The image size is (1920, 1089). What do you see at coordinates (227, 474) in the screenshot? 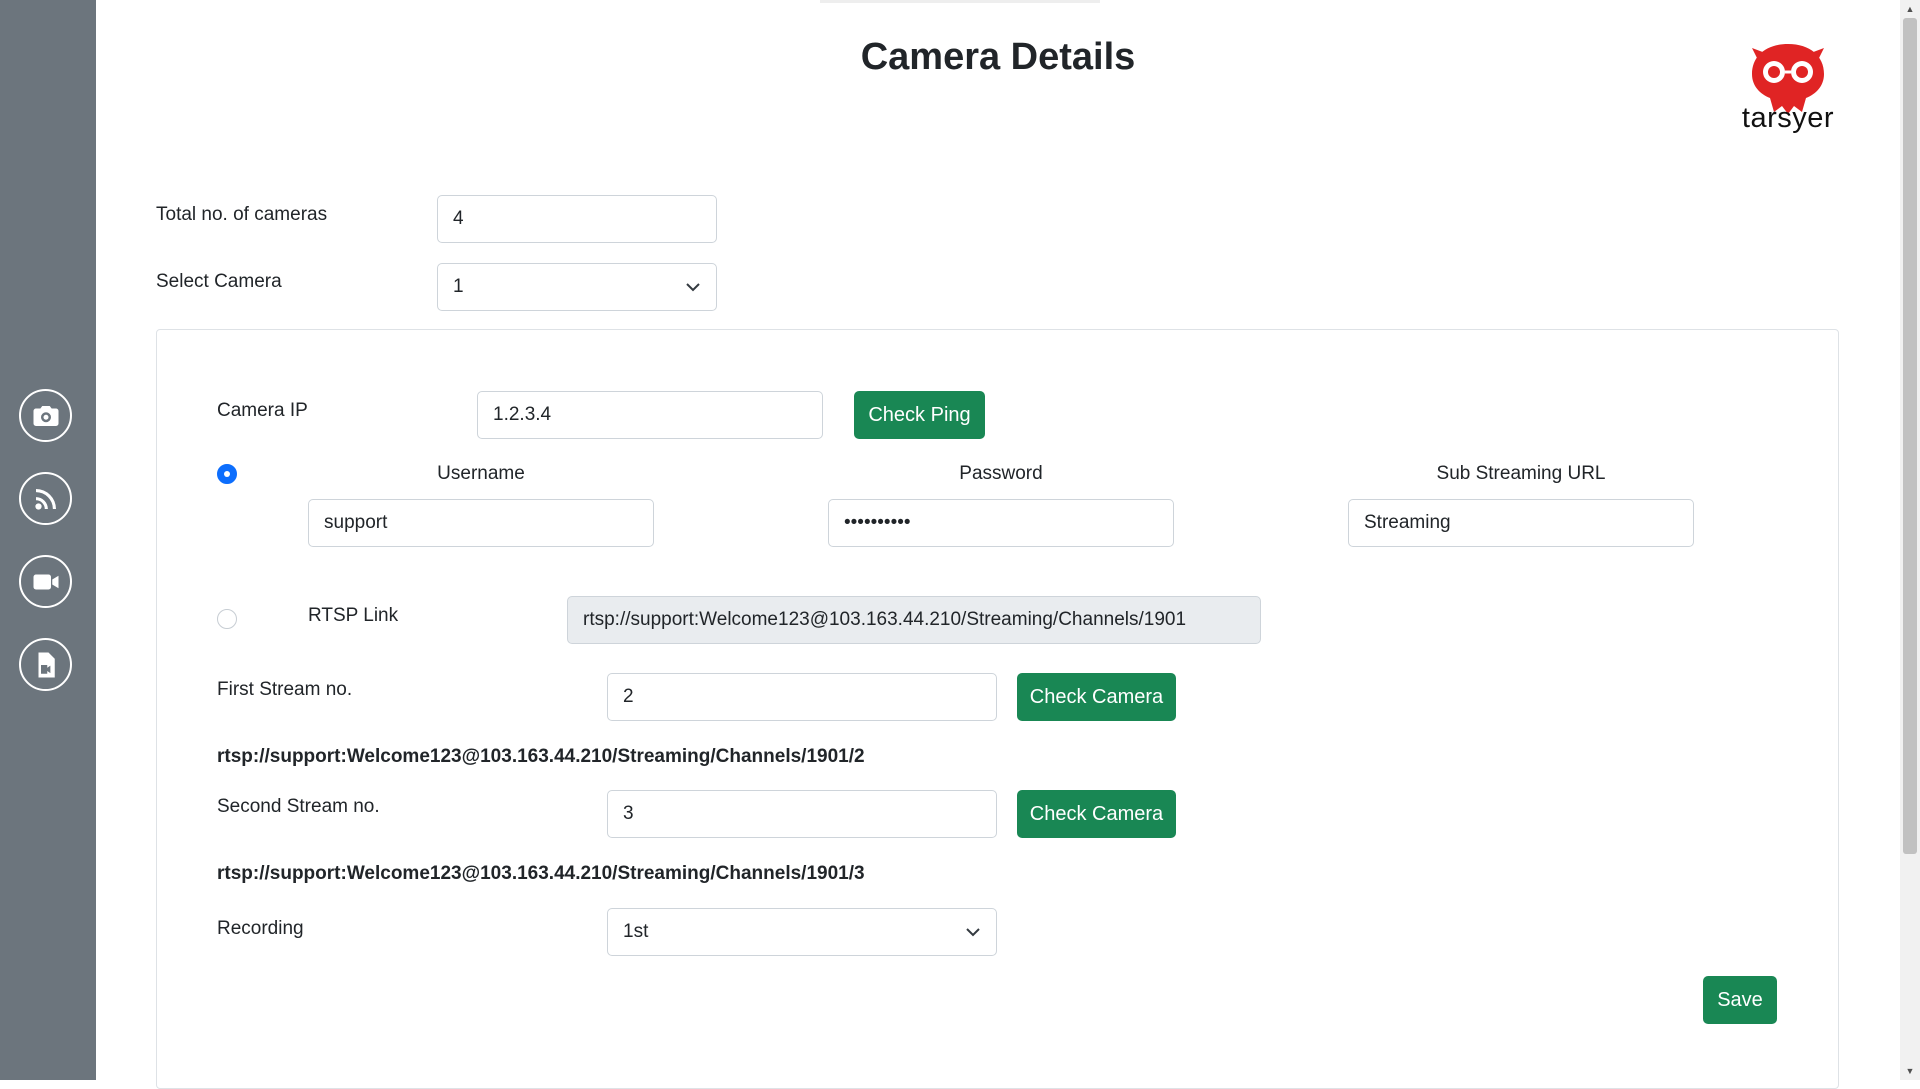
I see `credentials-radio` at bounding box center [227, 474].